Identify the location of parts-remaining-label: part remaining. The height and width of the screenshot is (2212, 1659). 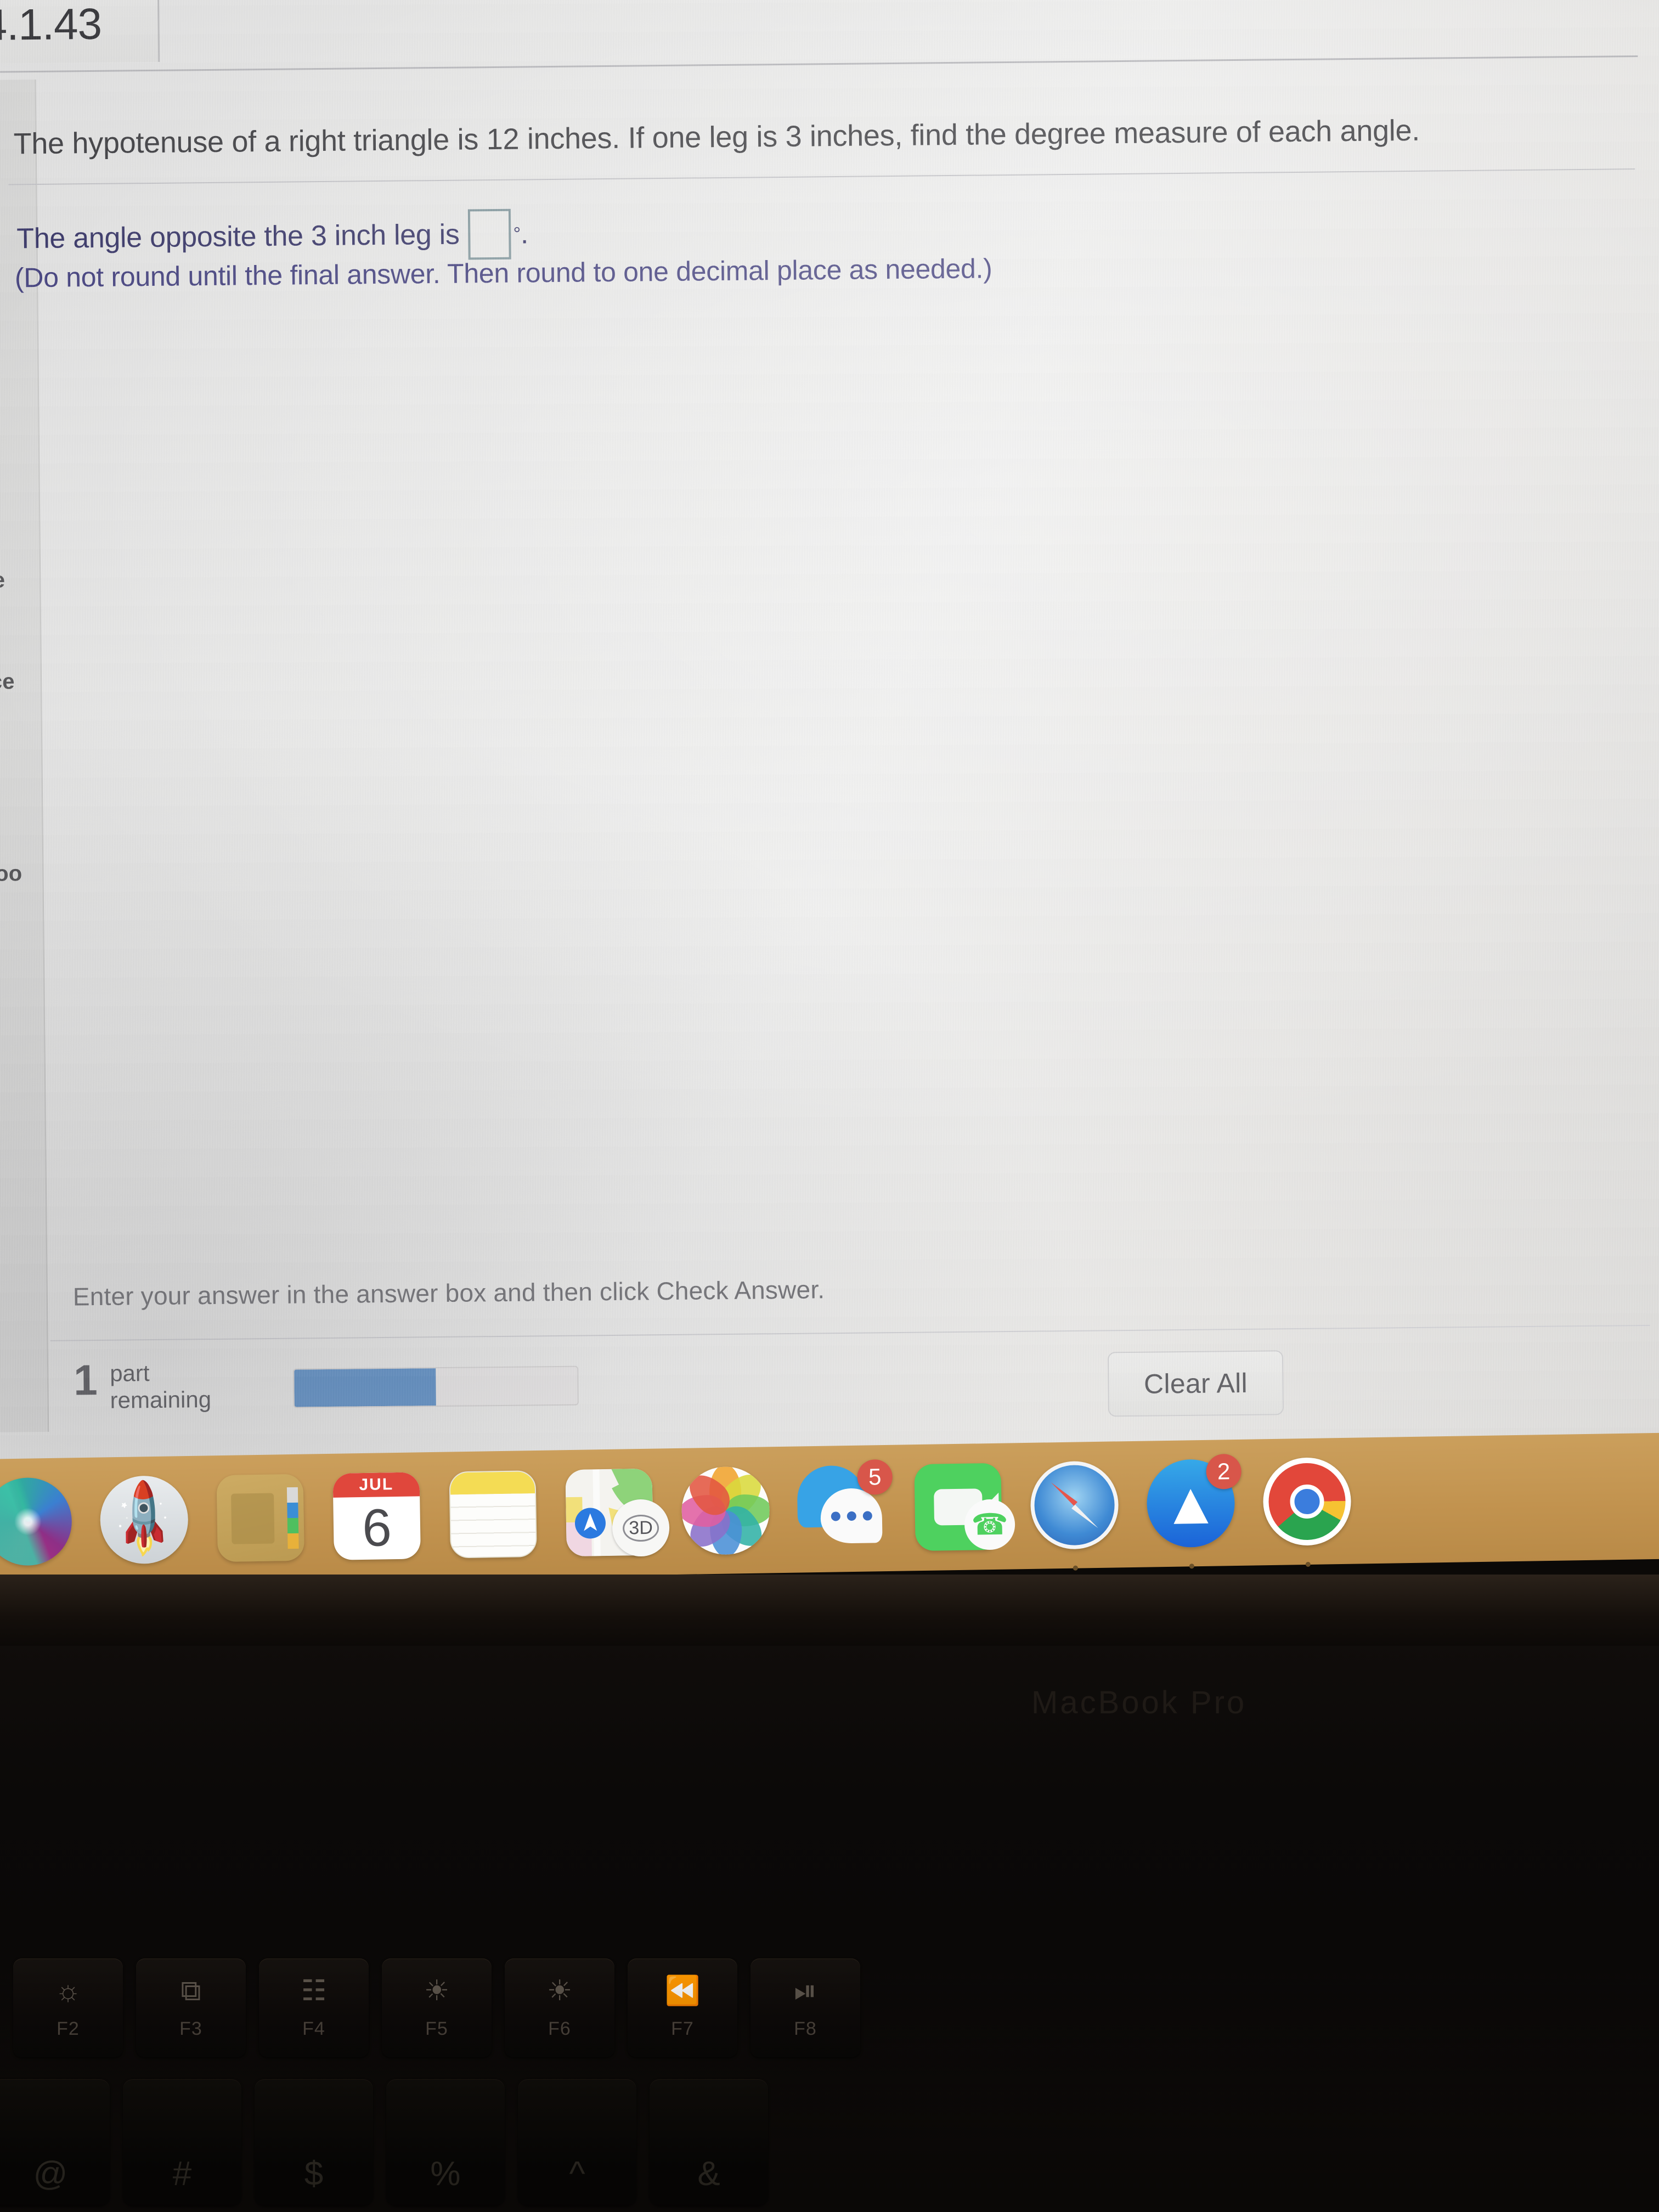
(161, 1386).